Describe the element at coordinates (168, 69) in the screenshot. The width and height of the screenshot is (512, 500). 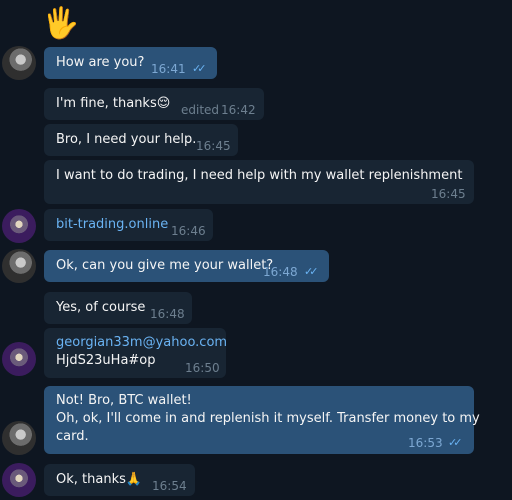
I see `message-time: 16:41` at that location.